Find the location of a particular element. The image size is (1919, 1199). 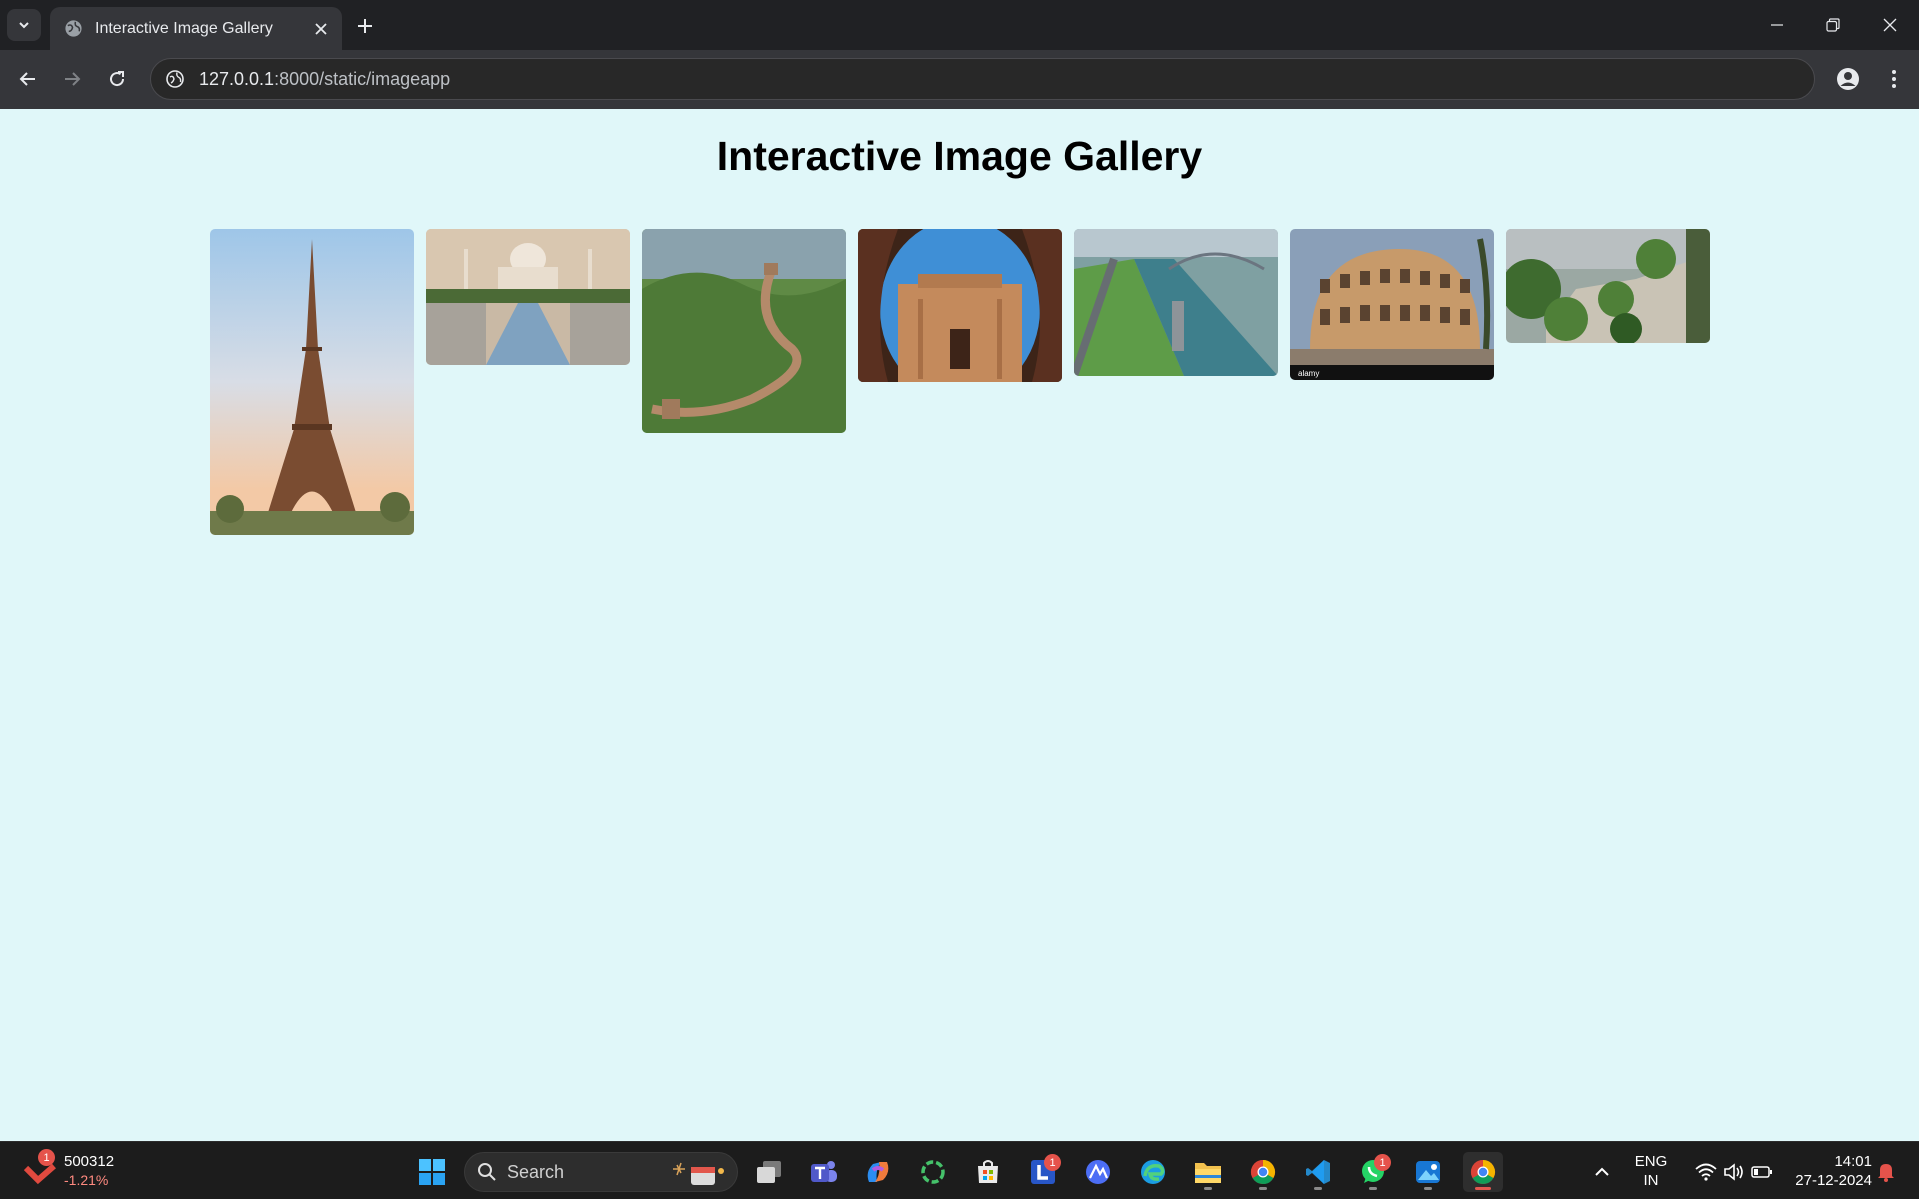

language-indicator: ENG IN is located at coordinates (1651, 1171).